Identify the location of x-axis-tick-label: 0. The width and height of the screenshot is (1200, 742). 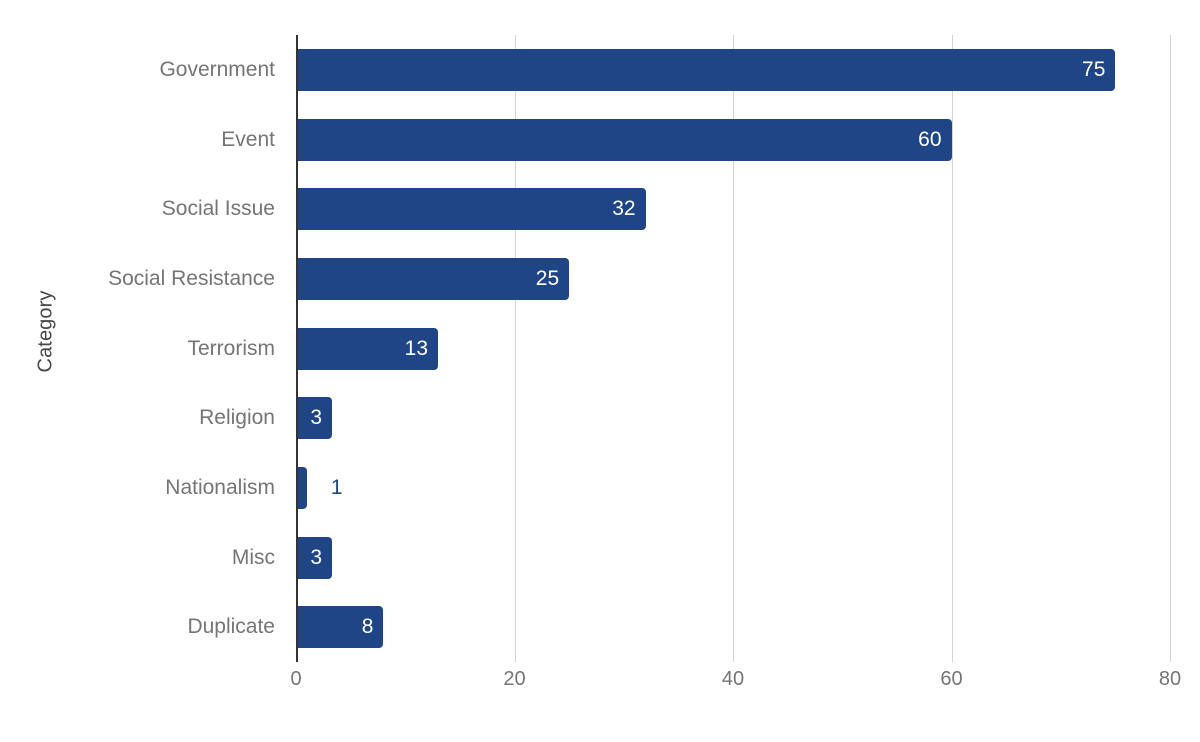
(296, 679).